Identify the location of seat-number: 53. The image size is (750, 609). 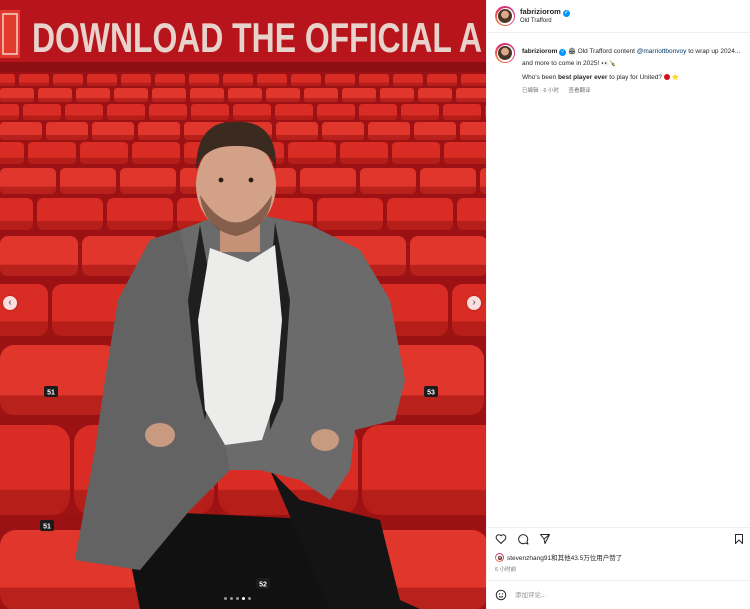
(431, 393).